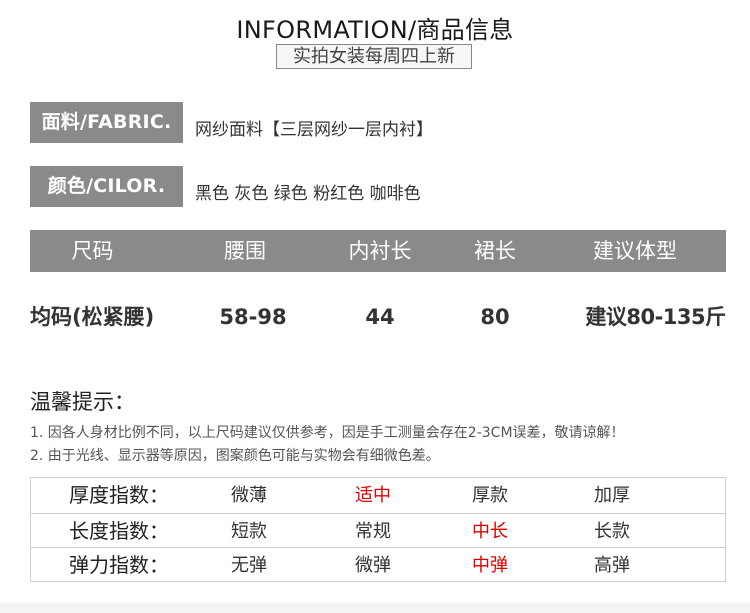 This screenshot has height=613, width=750. What do you see at coordinates (253, 317) in the screenshot?
I see `cell-waist: 58-98` at bounding box center [253, 317].